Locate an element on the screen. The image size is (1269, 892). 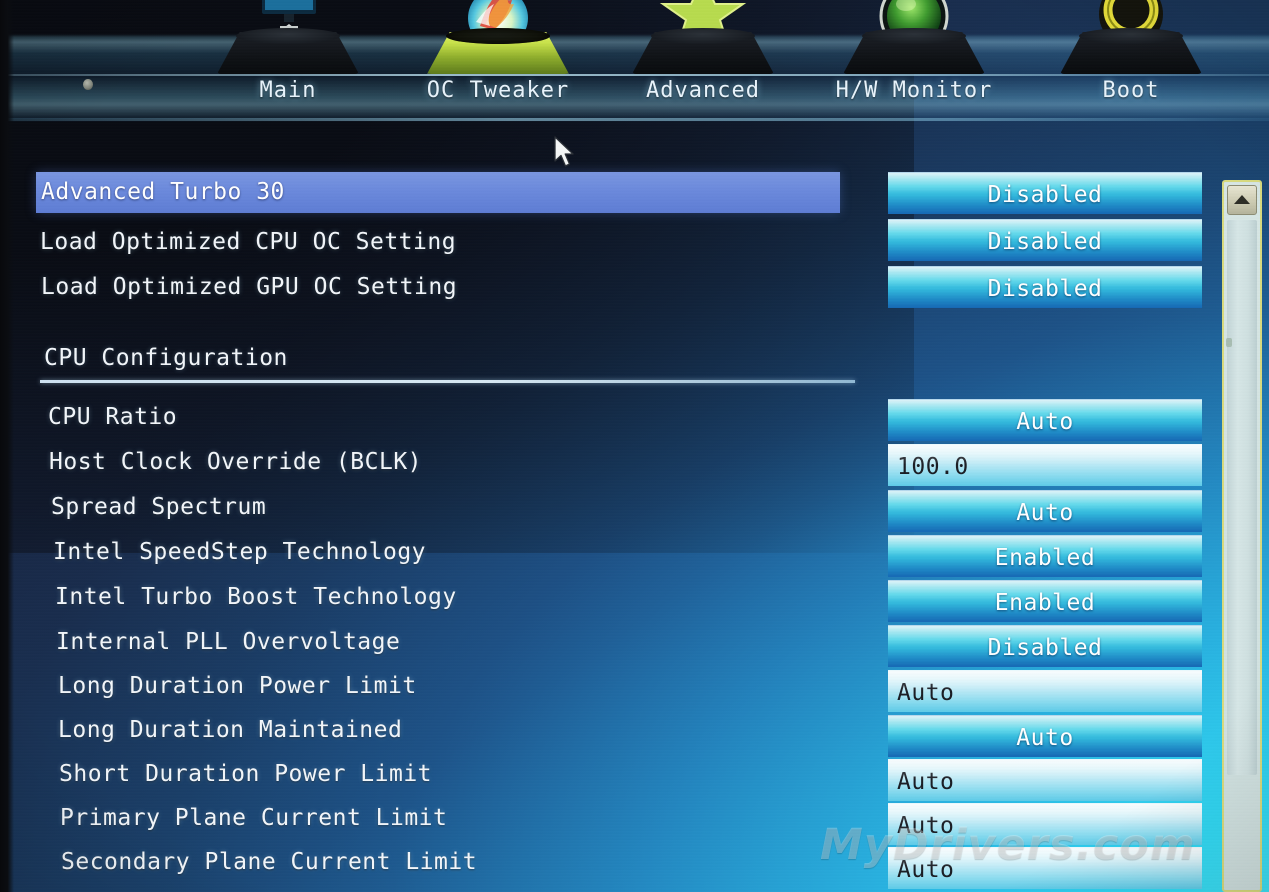
top-navigation-bar: ASRock Main is located at coordinates (634, 61).